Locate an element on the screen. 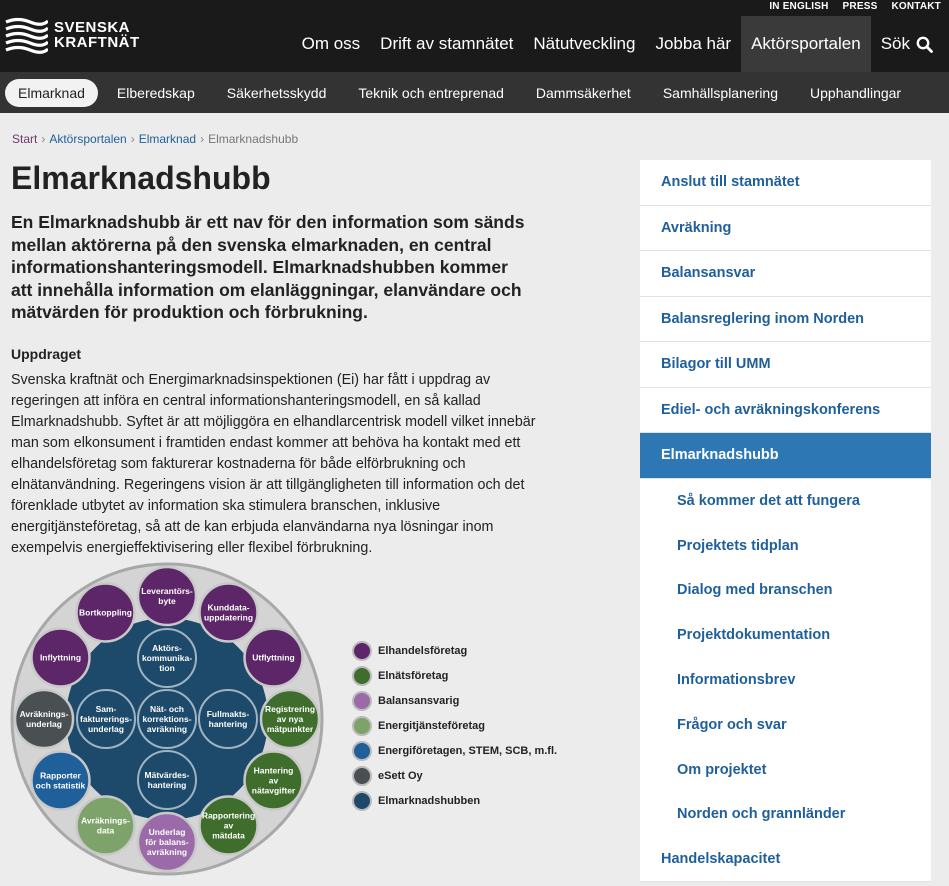  sidebar-item-elmarknadshubb: Elmarknadshubb is located at coordinates (785, 456).